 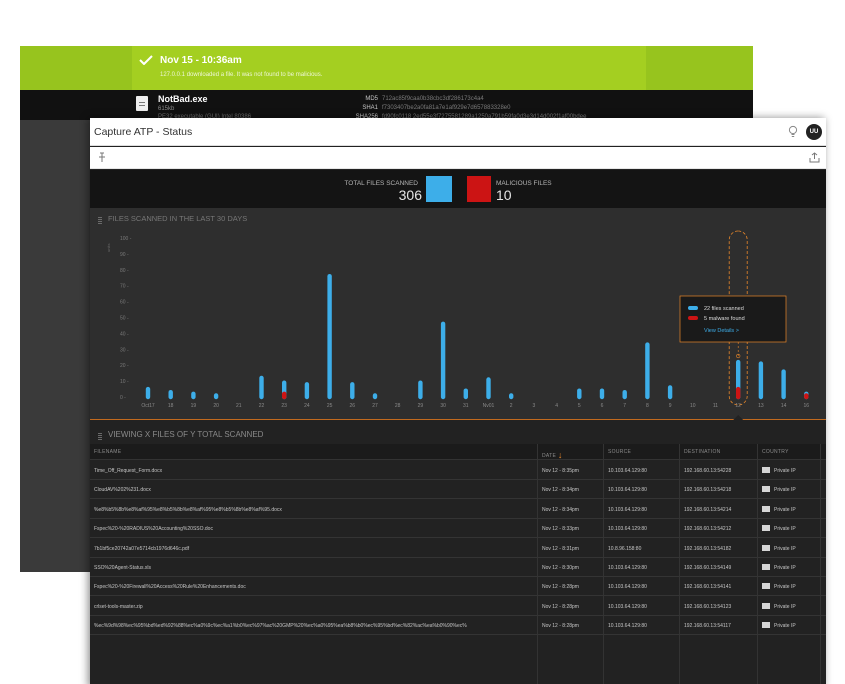 I want to click on pin-icon, so click(x=102, y=157).